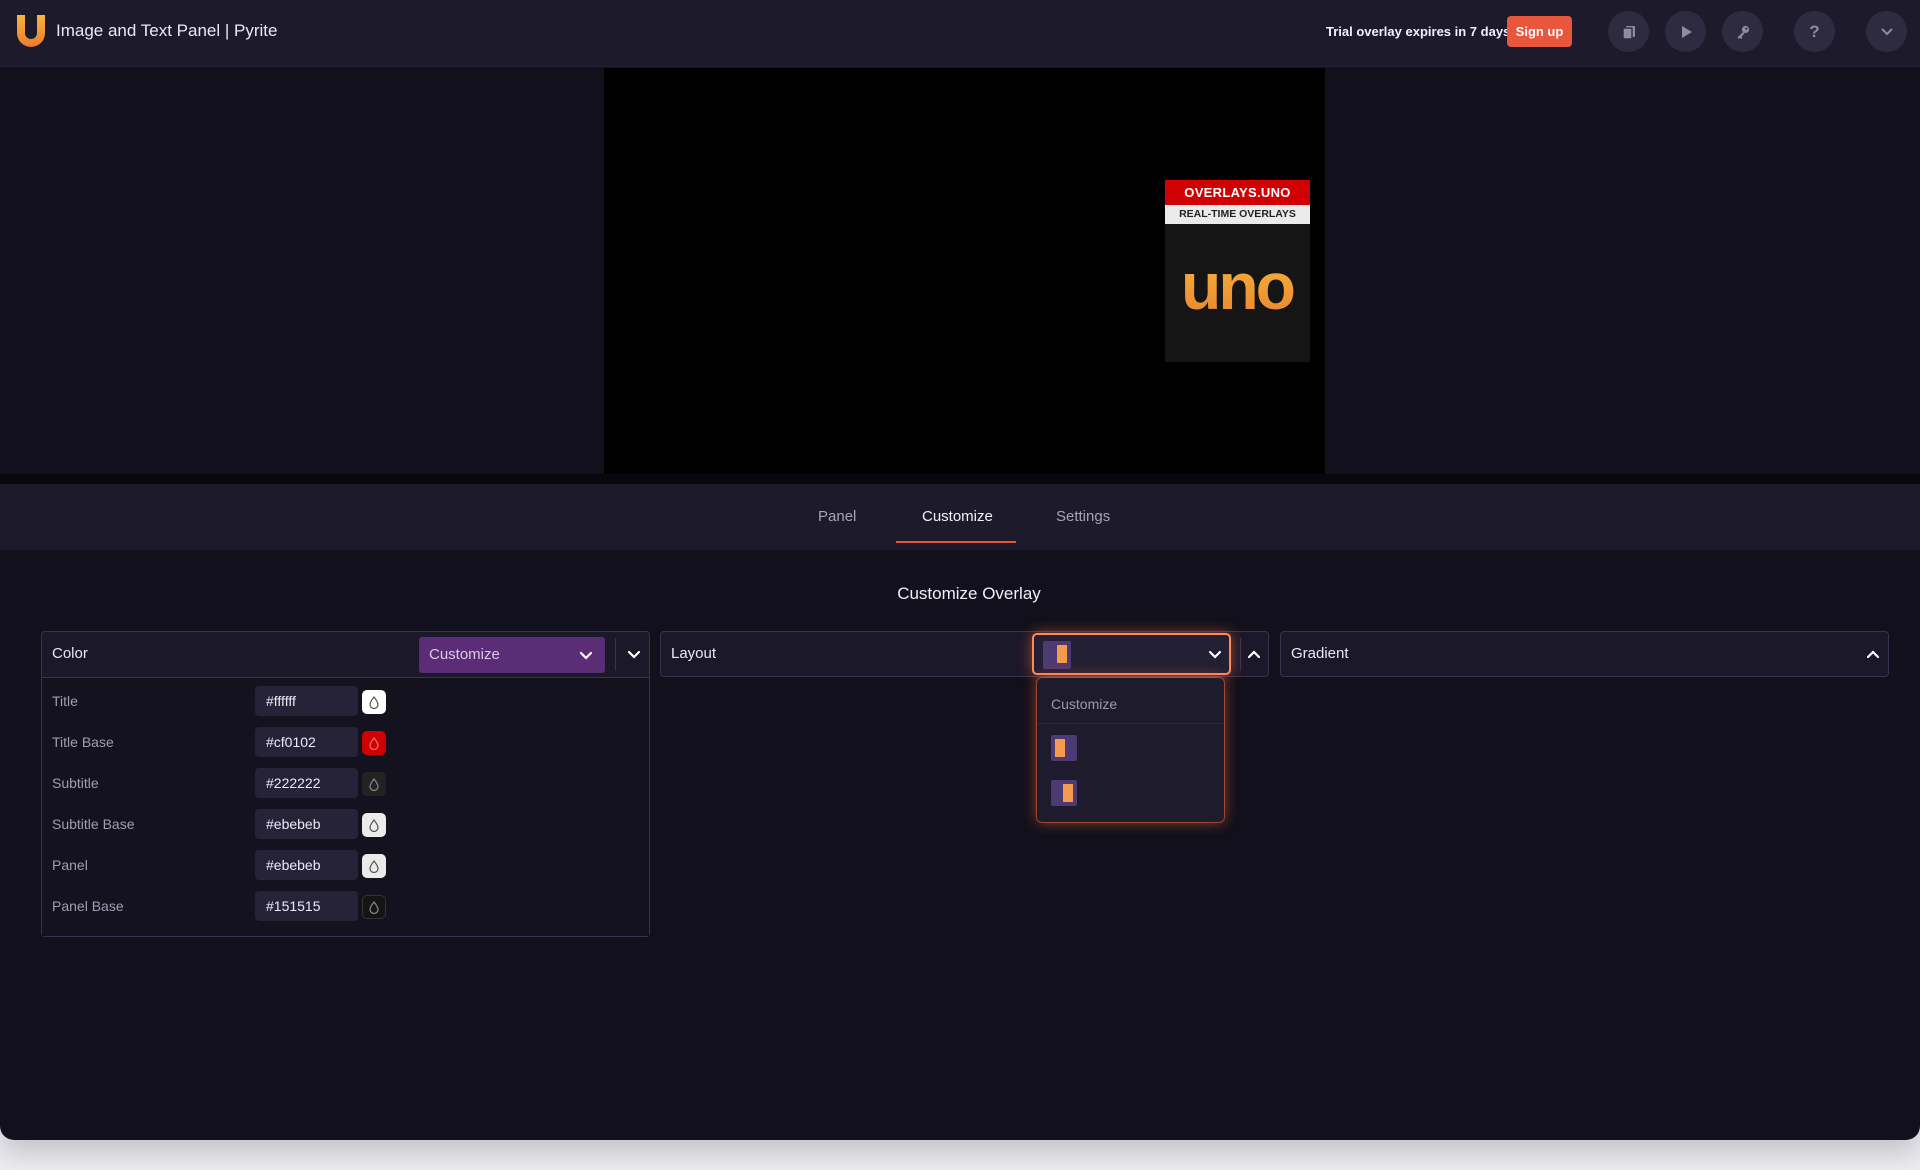  Describe the element at coordinates (512, 655) in the screenshot. I see `color-preset-select: Customize` at that location.